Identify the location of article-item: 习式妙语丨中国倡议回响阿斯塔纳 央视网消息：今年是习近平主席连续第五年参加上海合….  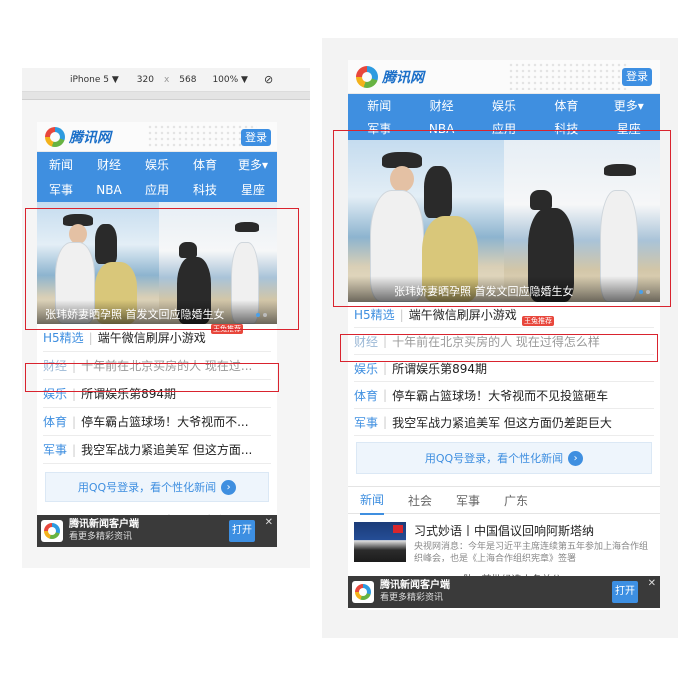
(504, 539).